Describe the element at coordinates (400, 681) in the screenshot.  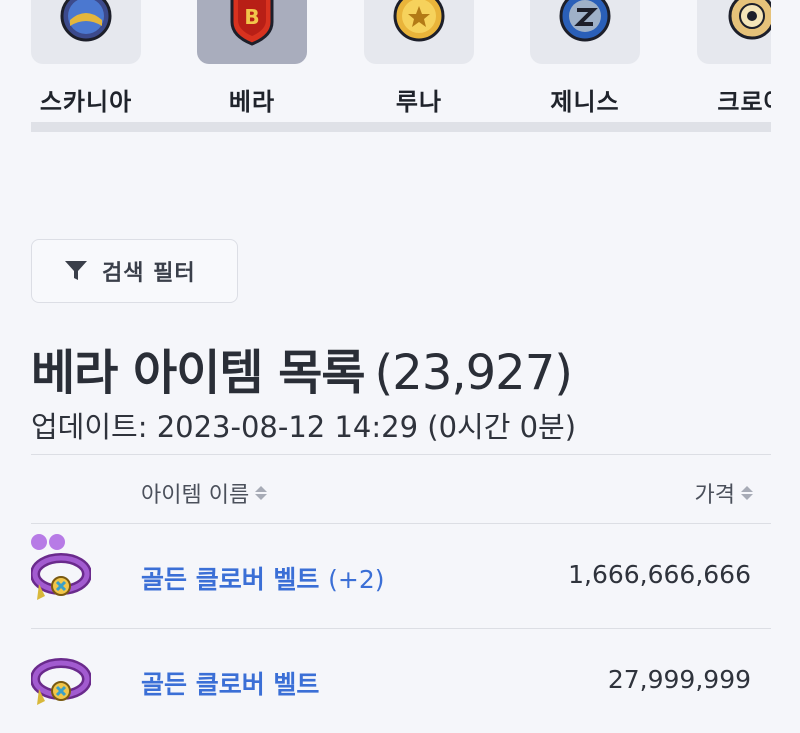
I see `table-row: 골든 클로버 벨트 27,999,999` at that location.